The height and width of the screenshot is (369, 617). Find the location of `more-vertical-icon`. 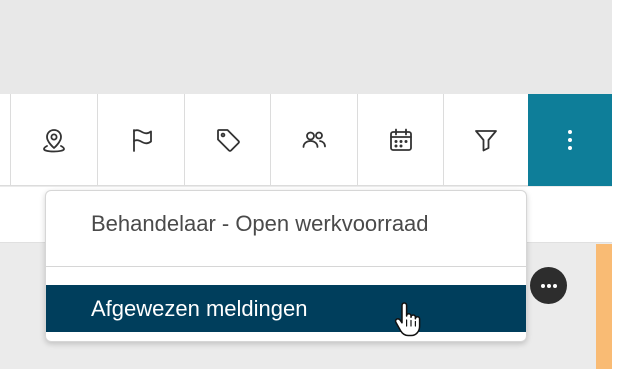

more-vertical-icon is located at coordinates (570, 140).